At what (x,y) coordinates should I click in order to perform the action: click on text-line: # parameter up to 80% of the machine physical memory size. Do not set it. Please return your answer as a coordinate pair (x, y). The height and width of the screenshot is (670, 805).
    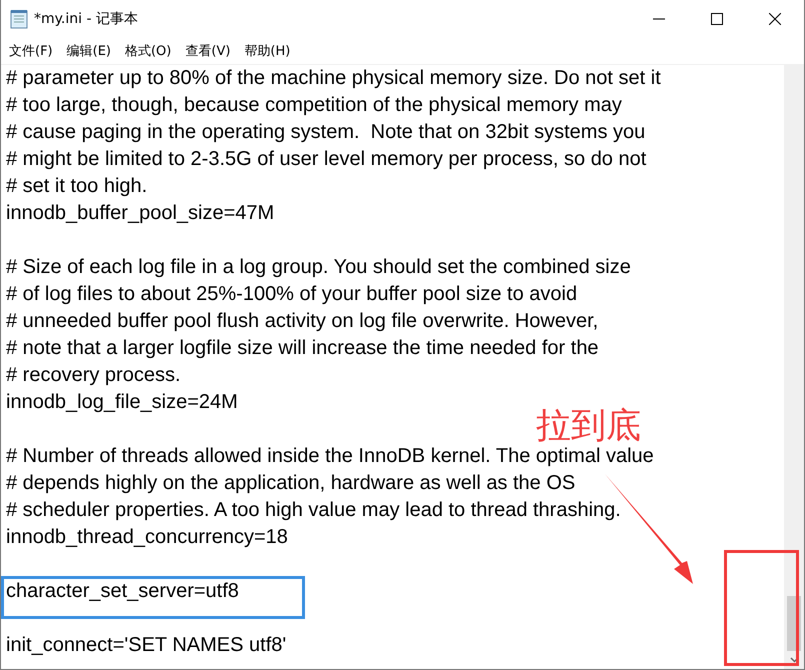
    Looking at the image, I should click on (333, 78).